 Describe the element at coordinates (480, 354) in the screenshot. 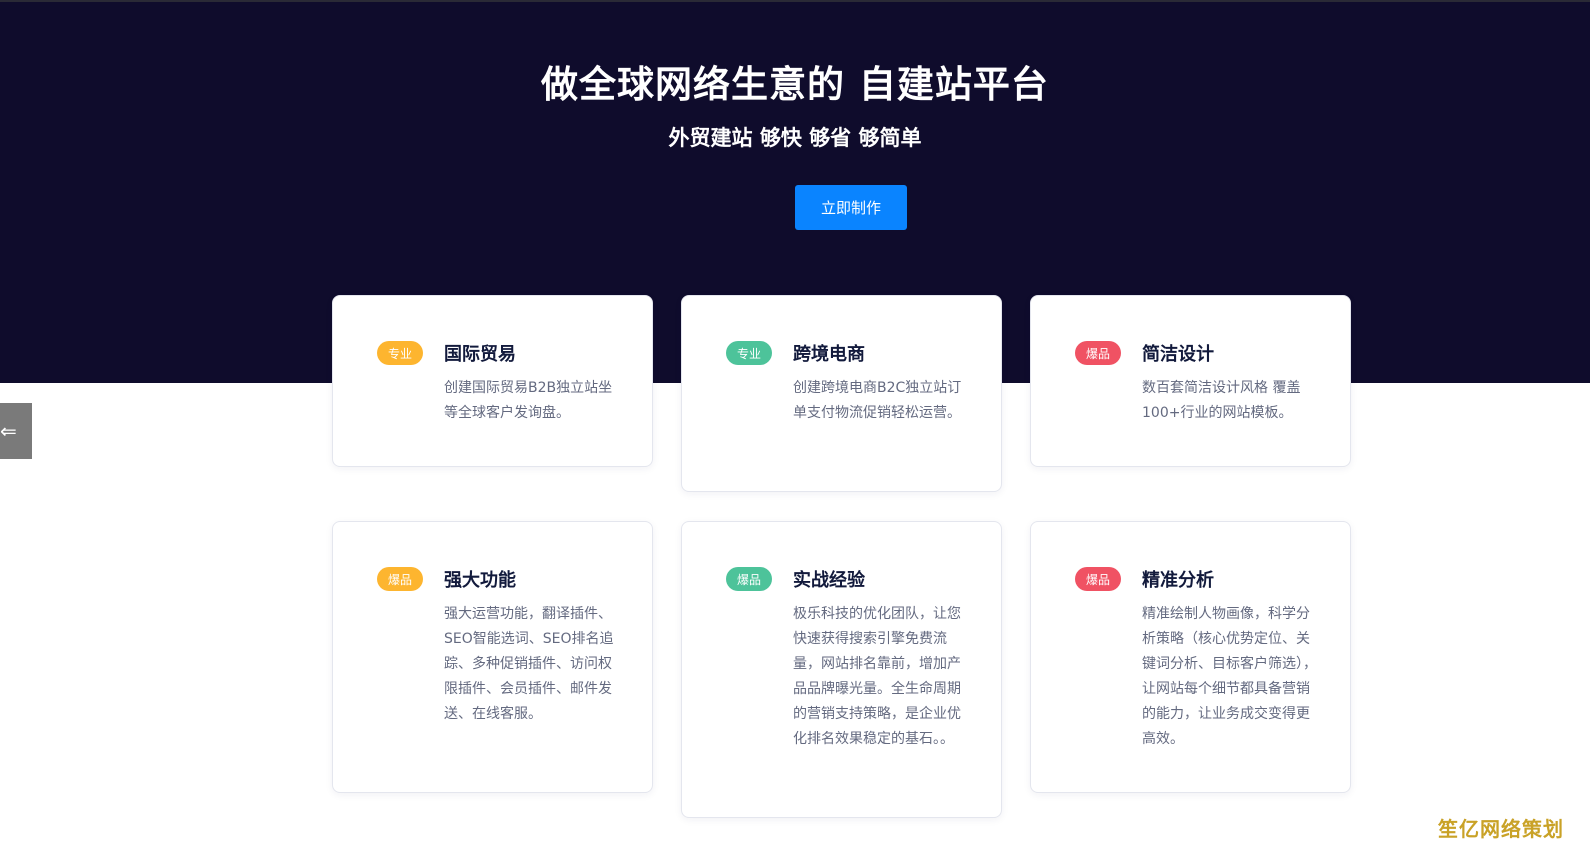

I see `card-title: 国际贸易` at that location.